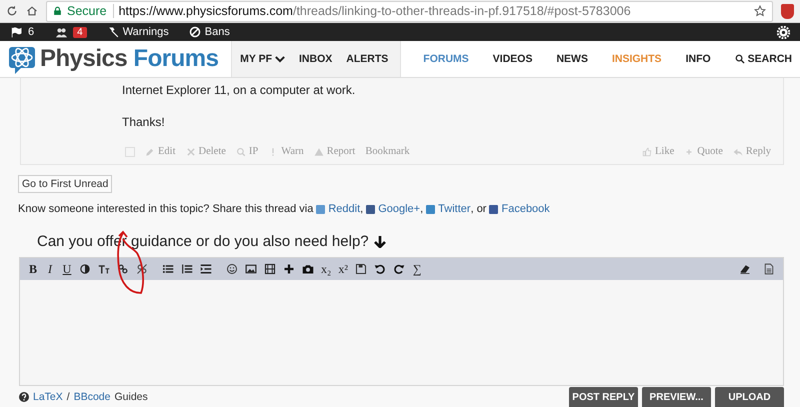  I want to click on share-link: Reddit, so click(338, 209).